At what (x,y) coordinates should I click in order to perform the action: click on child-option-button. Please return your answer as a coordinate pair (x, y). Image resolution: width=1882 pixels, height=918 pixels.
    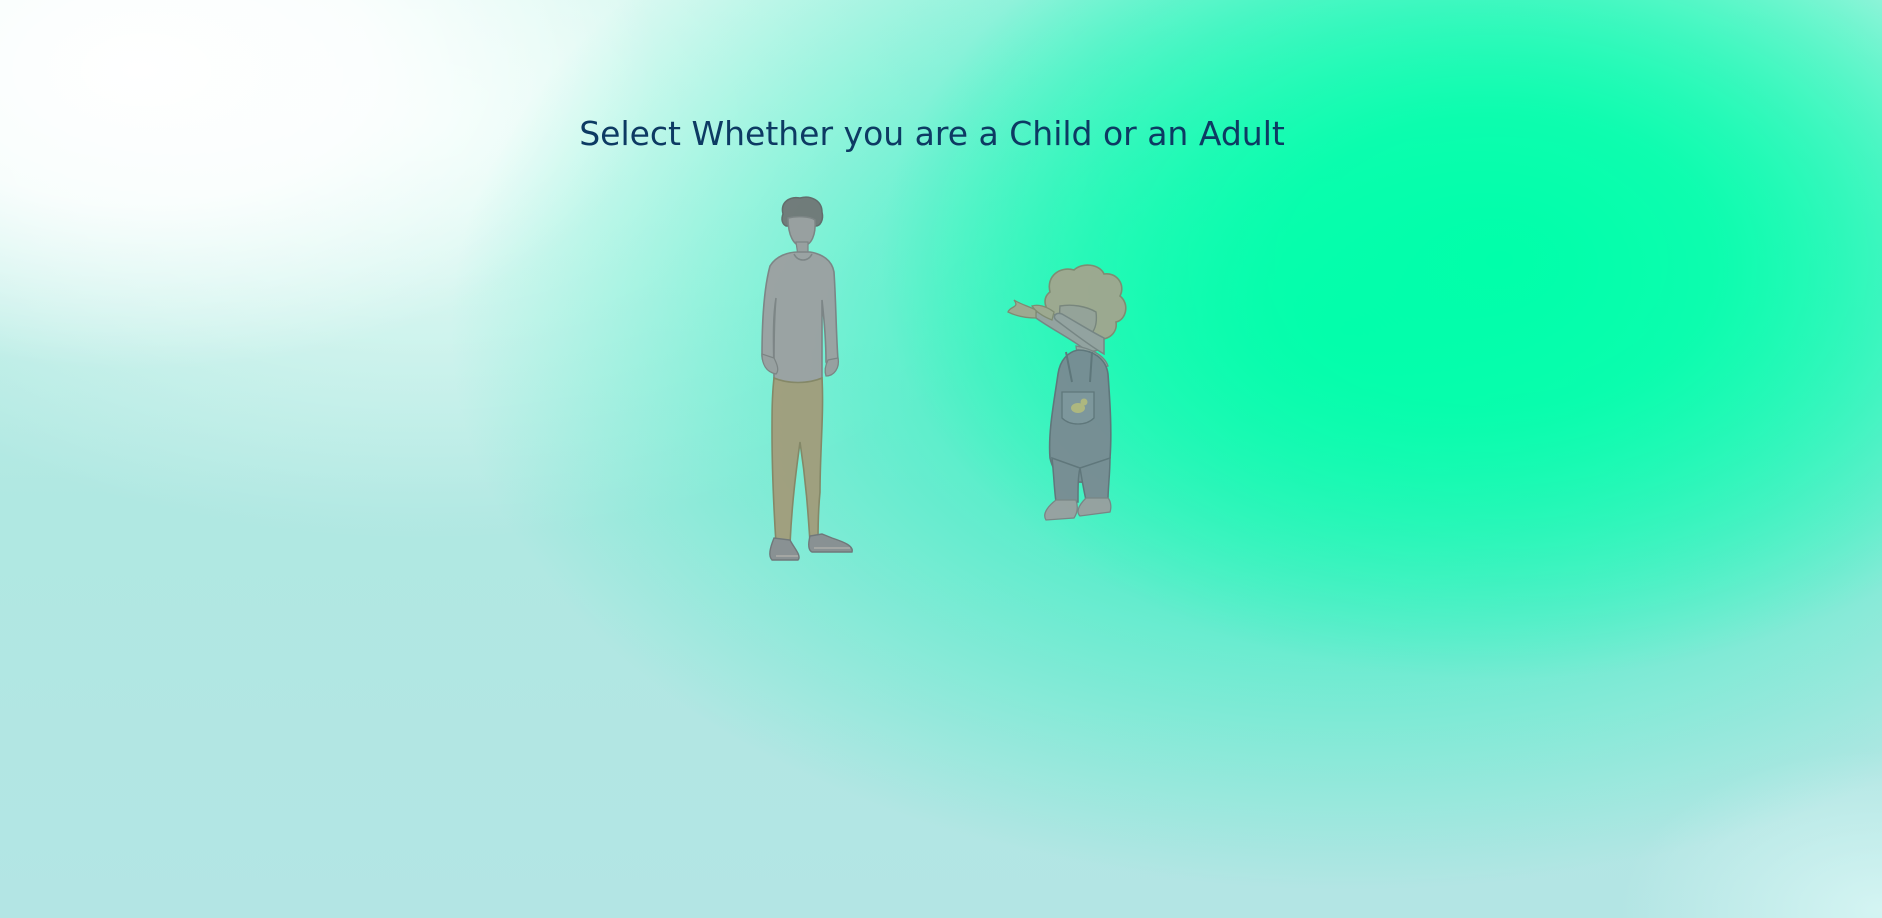
    Looking at the image, I should click on (1066, 404).